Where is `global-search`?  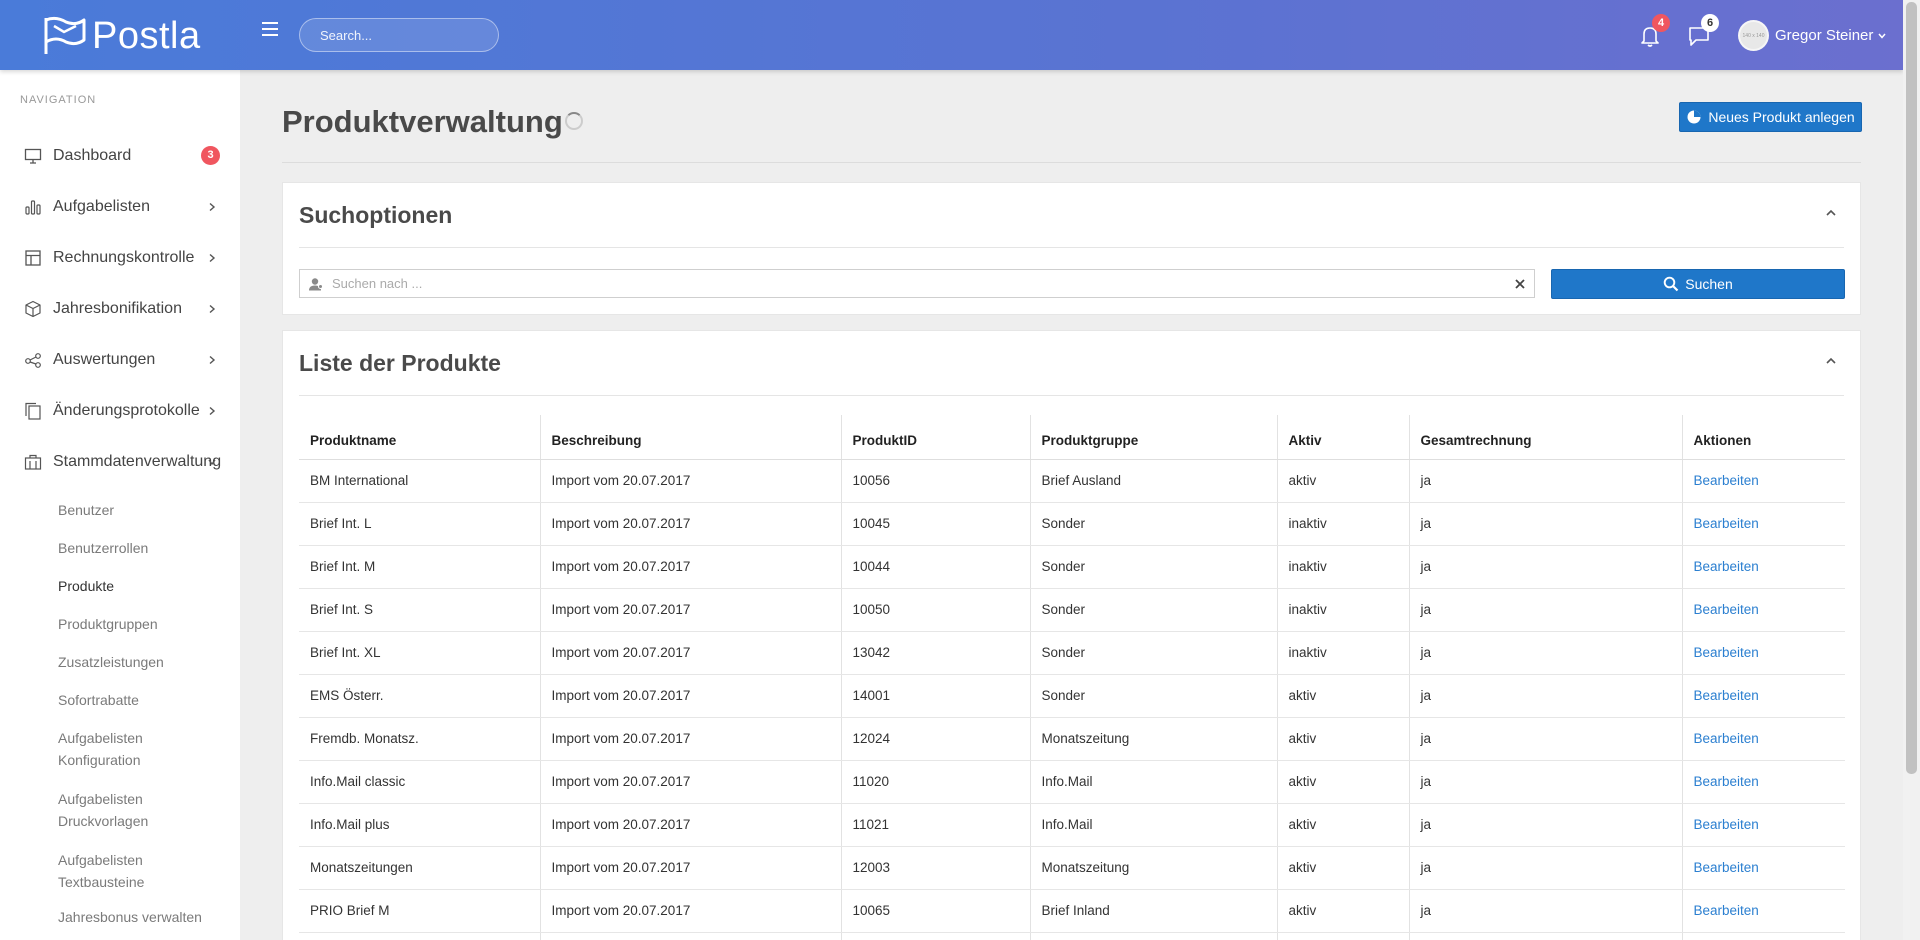 global-search is located at coordinates (399, 35).